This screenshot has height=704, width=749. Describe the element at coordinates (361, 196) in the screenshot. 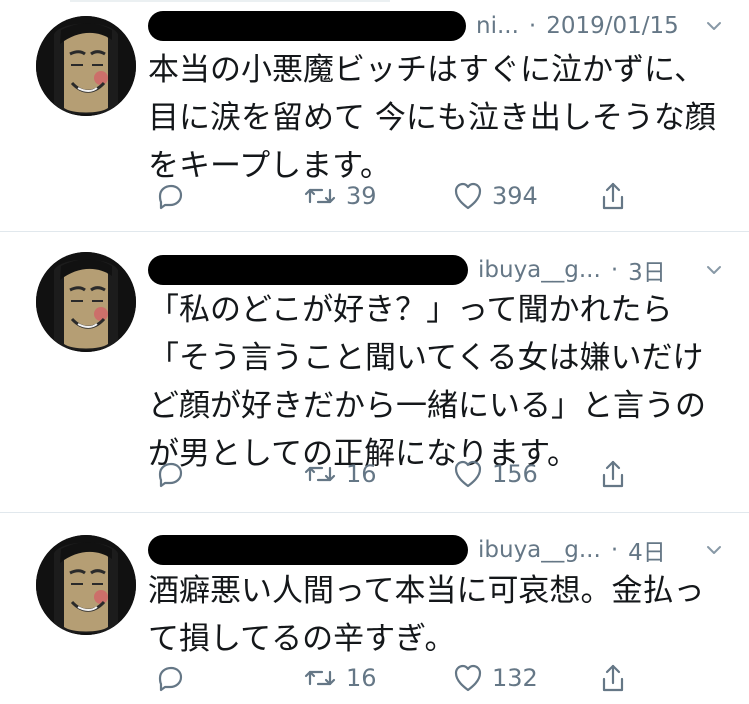

I see `retweet-count: 39` at that location.